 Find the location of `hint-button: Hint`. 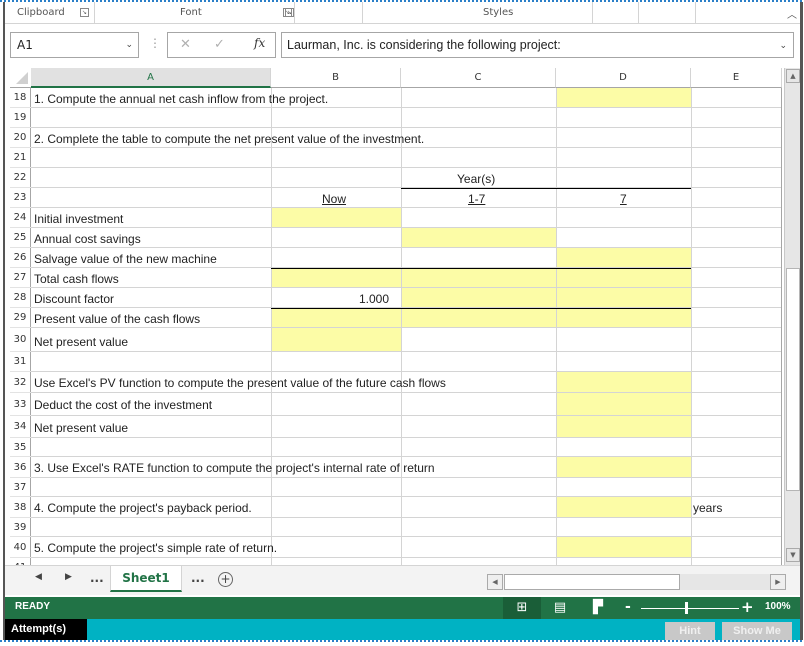

hint-button: Hint is located at coordinates (690, 631).